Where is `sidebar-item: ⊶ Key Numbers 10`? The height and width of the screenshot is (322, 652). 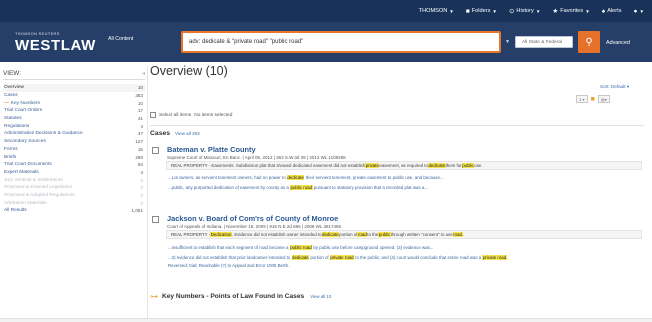 sidebar-item: ⊶ Key Numbers 10 is located at coordinates (74, 103).